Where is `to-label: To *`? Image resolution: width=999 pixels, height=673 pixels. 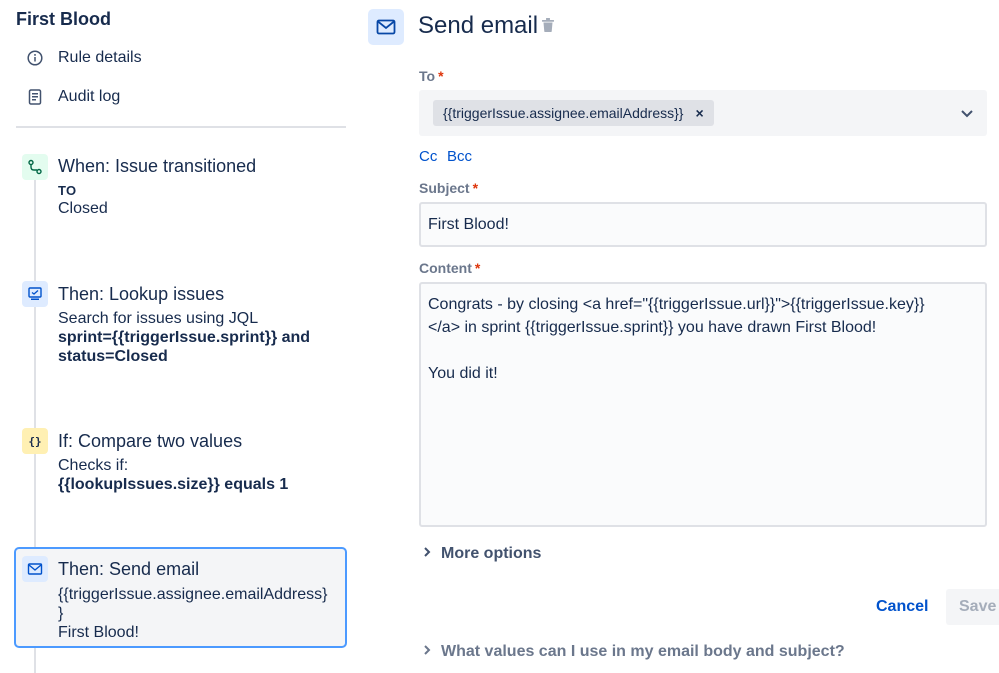
to-label: To * is located at coordinates (431, 76).